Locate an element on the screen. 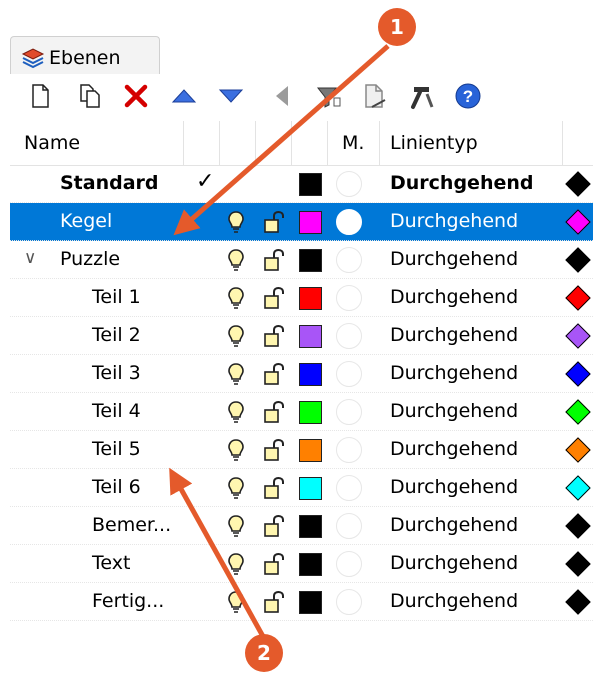 The width and height of the screenshot is (593, 675). layer-row: Fertig... Durchgehend is located at coordinates (301, 602).